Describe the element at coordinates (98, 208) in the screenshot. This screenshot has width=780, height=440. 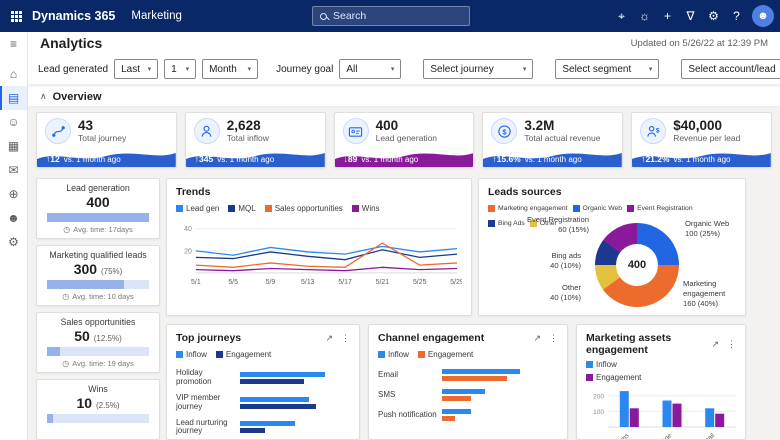
I see `funnel-card-lead-generation: Lead generation 400 ◷ Avg. time: 17days` at that location.